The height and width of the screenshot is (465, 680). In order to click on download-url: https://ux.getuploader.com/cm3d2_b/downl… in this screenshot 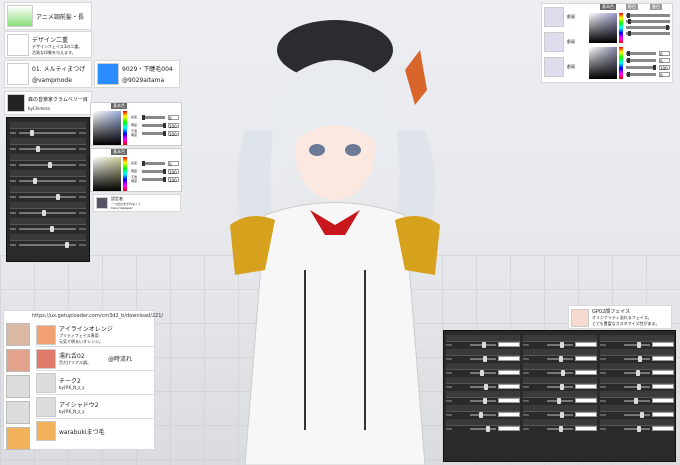, I will do `click(97, 316)`.